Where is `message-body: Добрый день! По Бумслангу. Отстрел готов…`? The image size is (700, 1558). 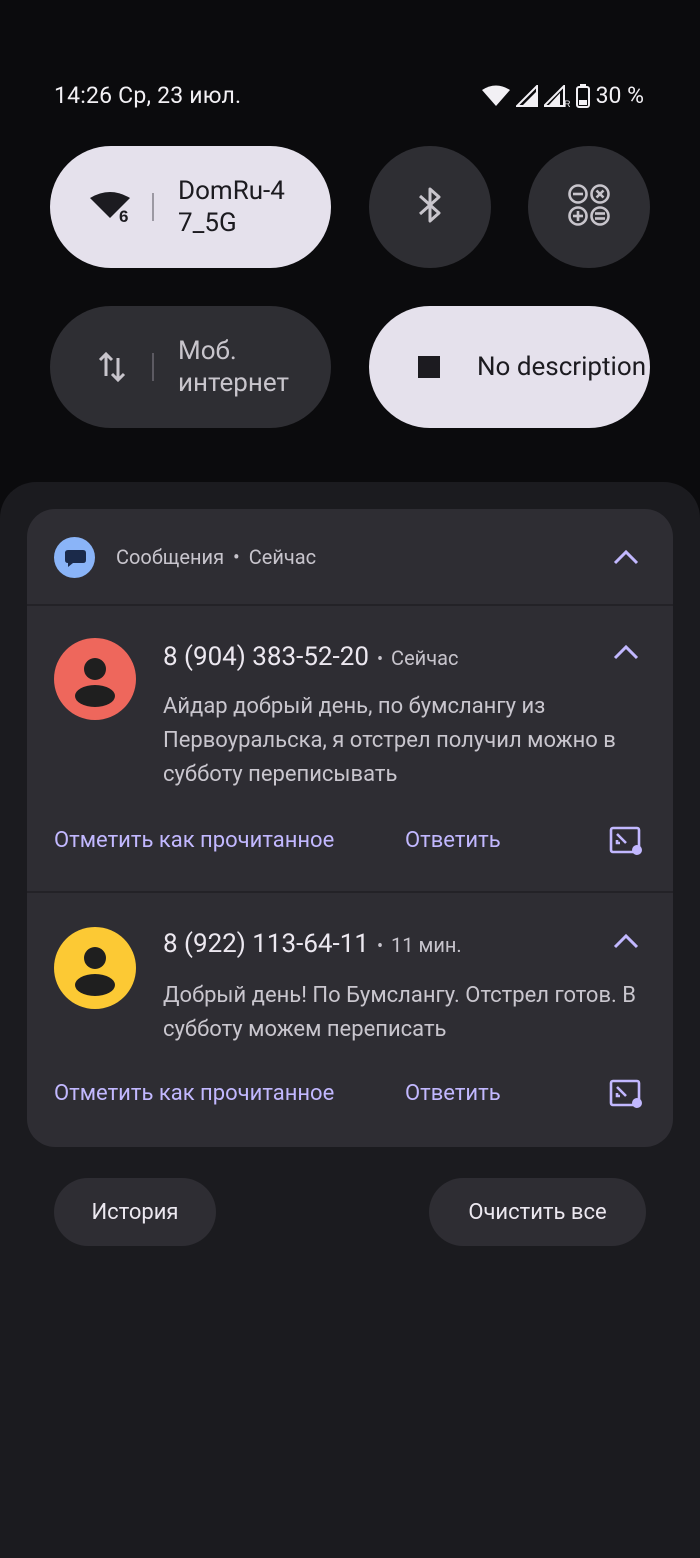 message-body: Добрый день! По Бумслангу. Отстрел готов… is located at coordinates (400, 1012).